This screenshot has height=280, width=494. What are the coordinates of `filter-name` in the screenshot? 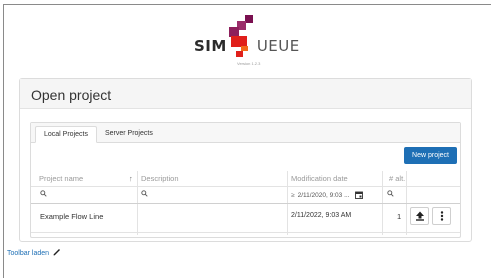 It's located at (85, 195).